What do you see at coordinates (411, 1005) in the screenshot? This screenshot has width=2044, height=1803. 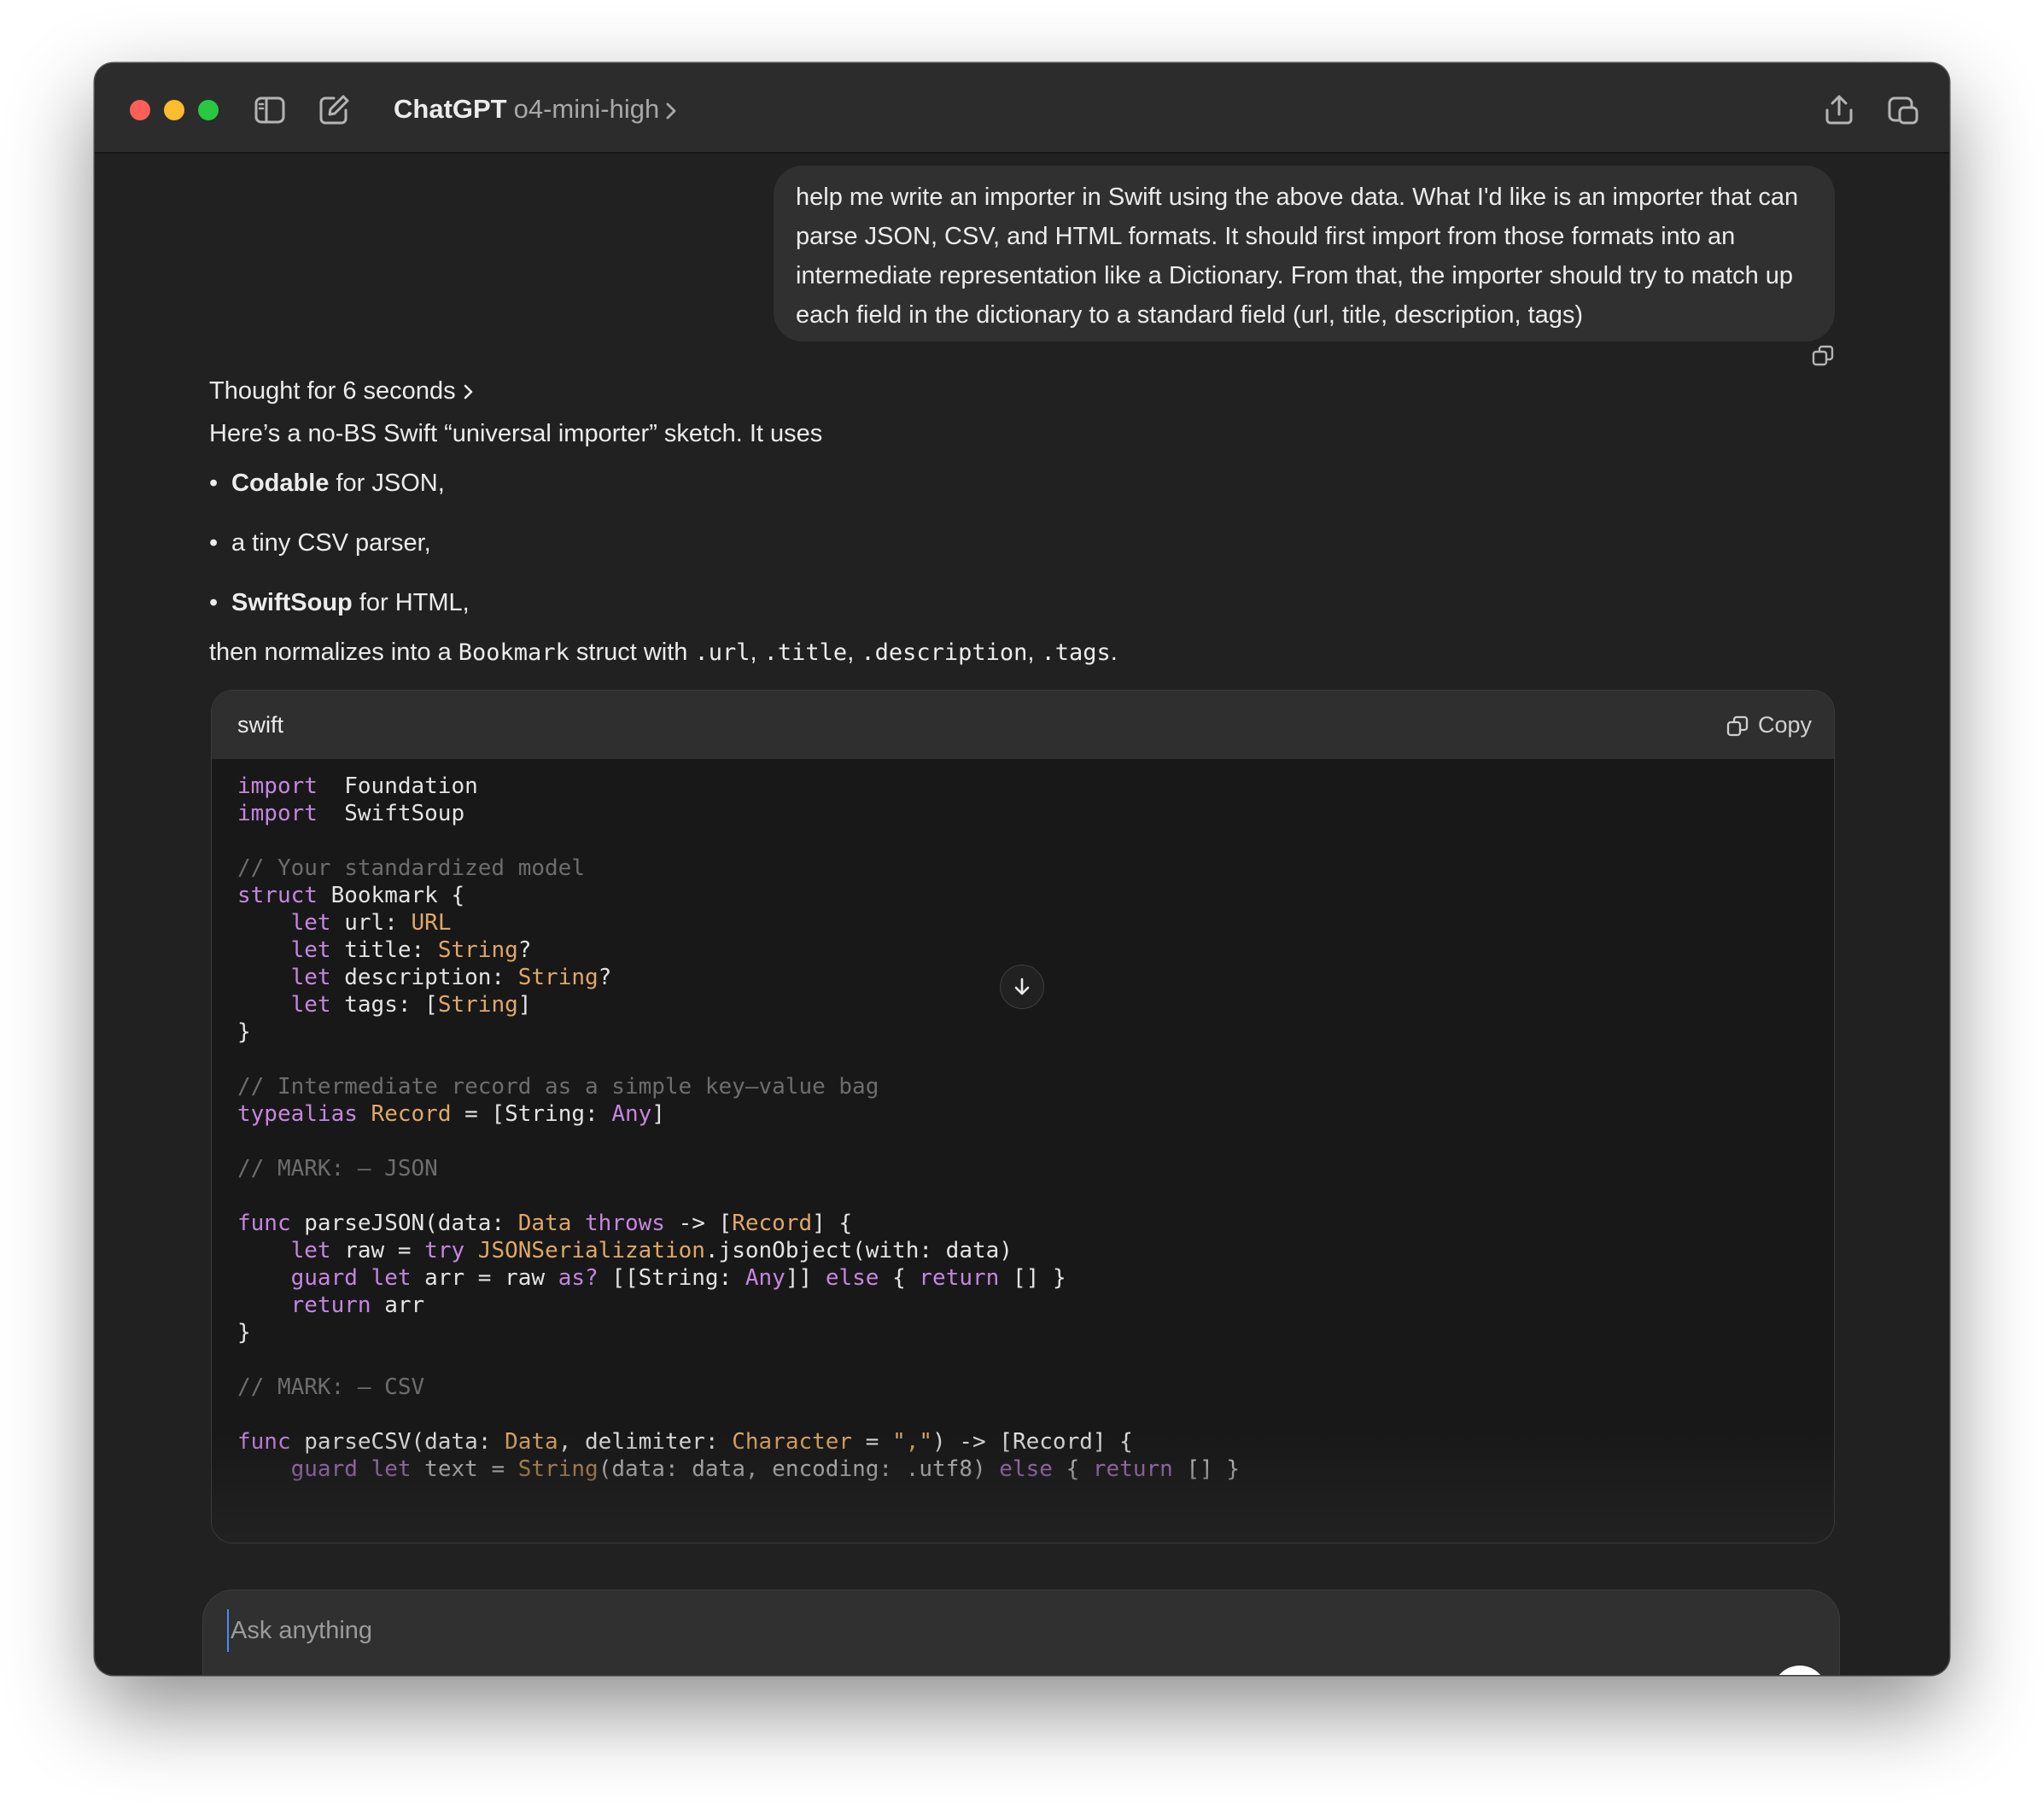 I see `code-line: let tags: [String]` at bounding box center [411, 1005].